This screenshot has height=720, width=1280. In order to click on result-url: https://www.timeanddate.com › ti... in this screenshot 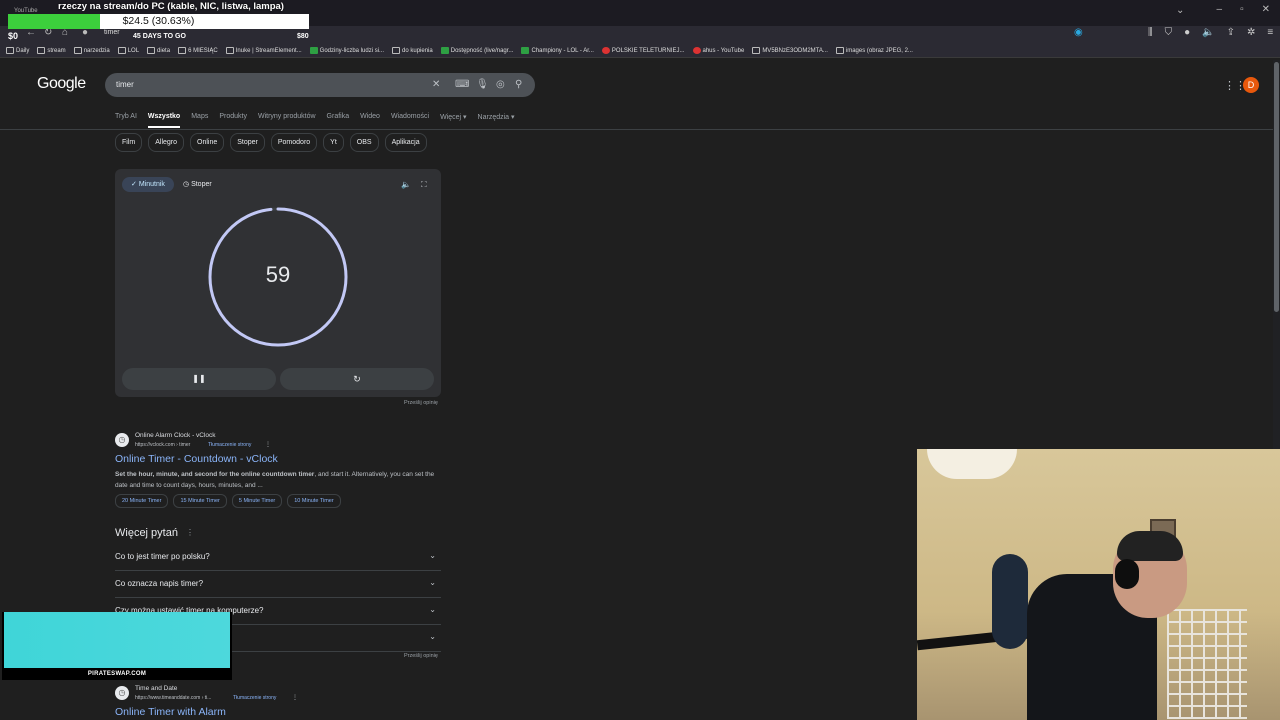, I will do `click(173, 698)`.